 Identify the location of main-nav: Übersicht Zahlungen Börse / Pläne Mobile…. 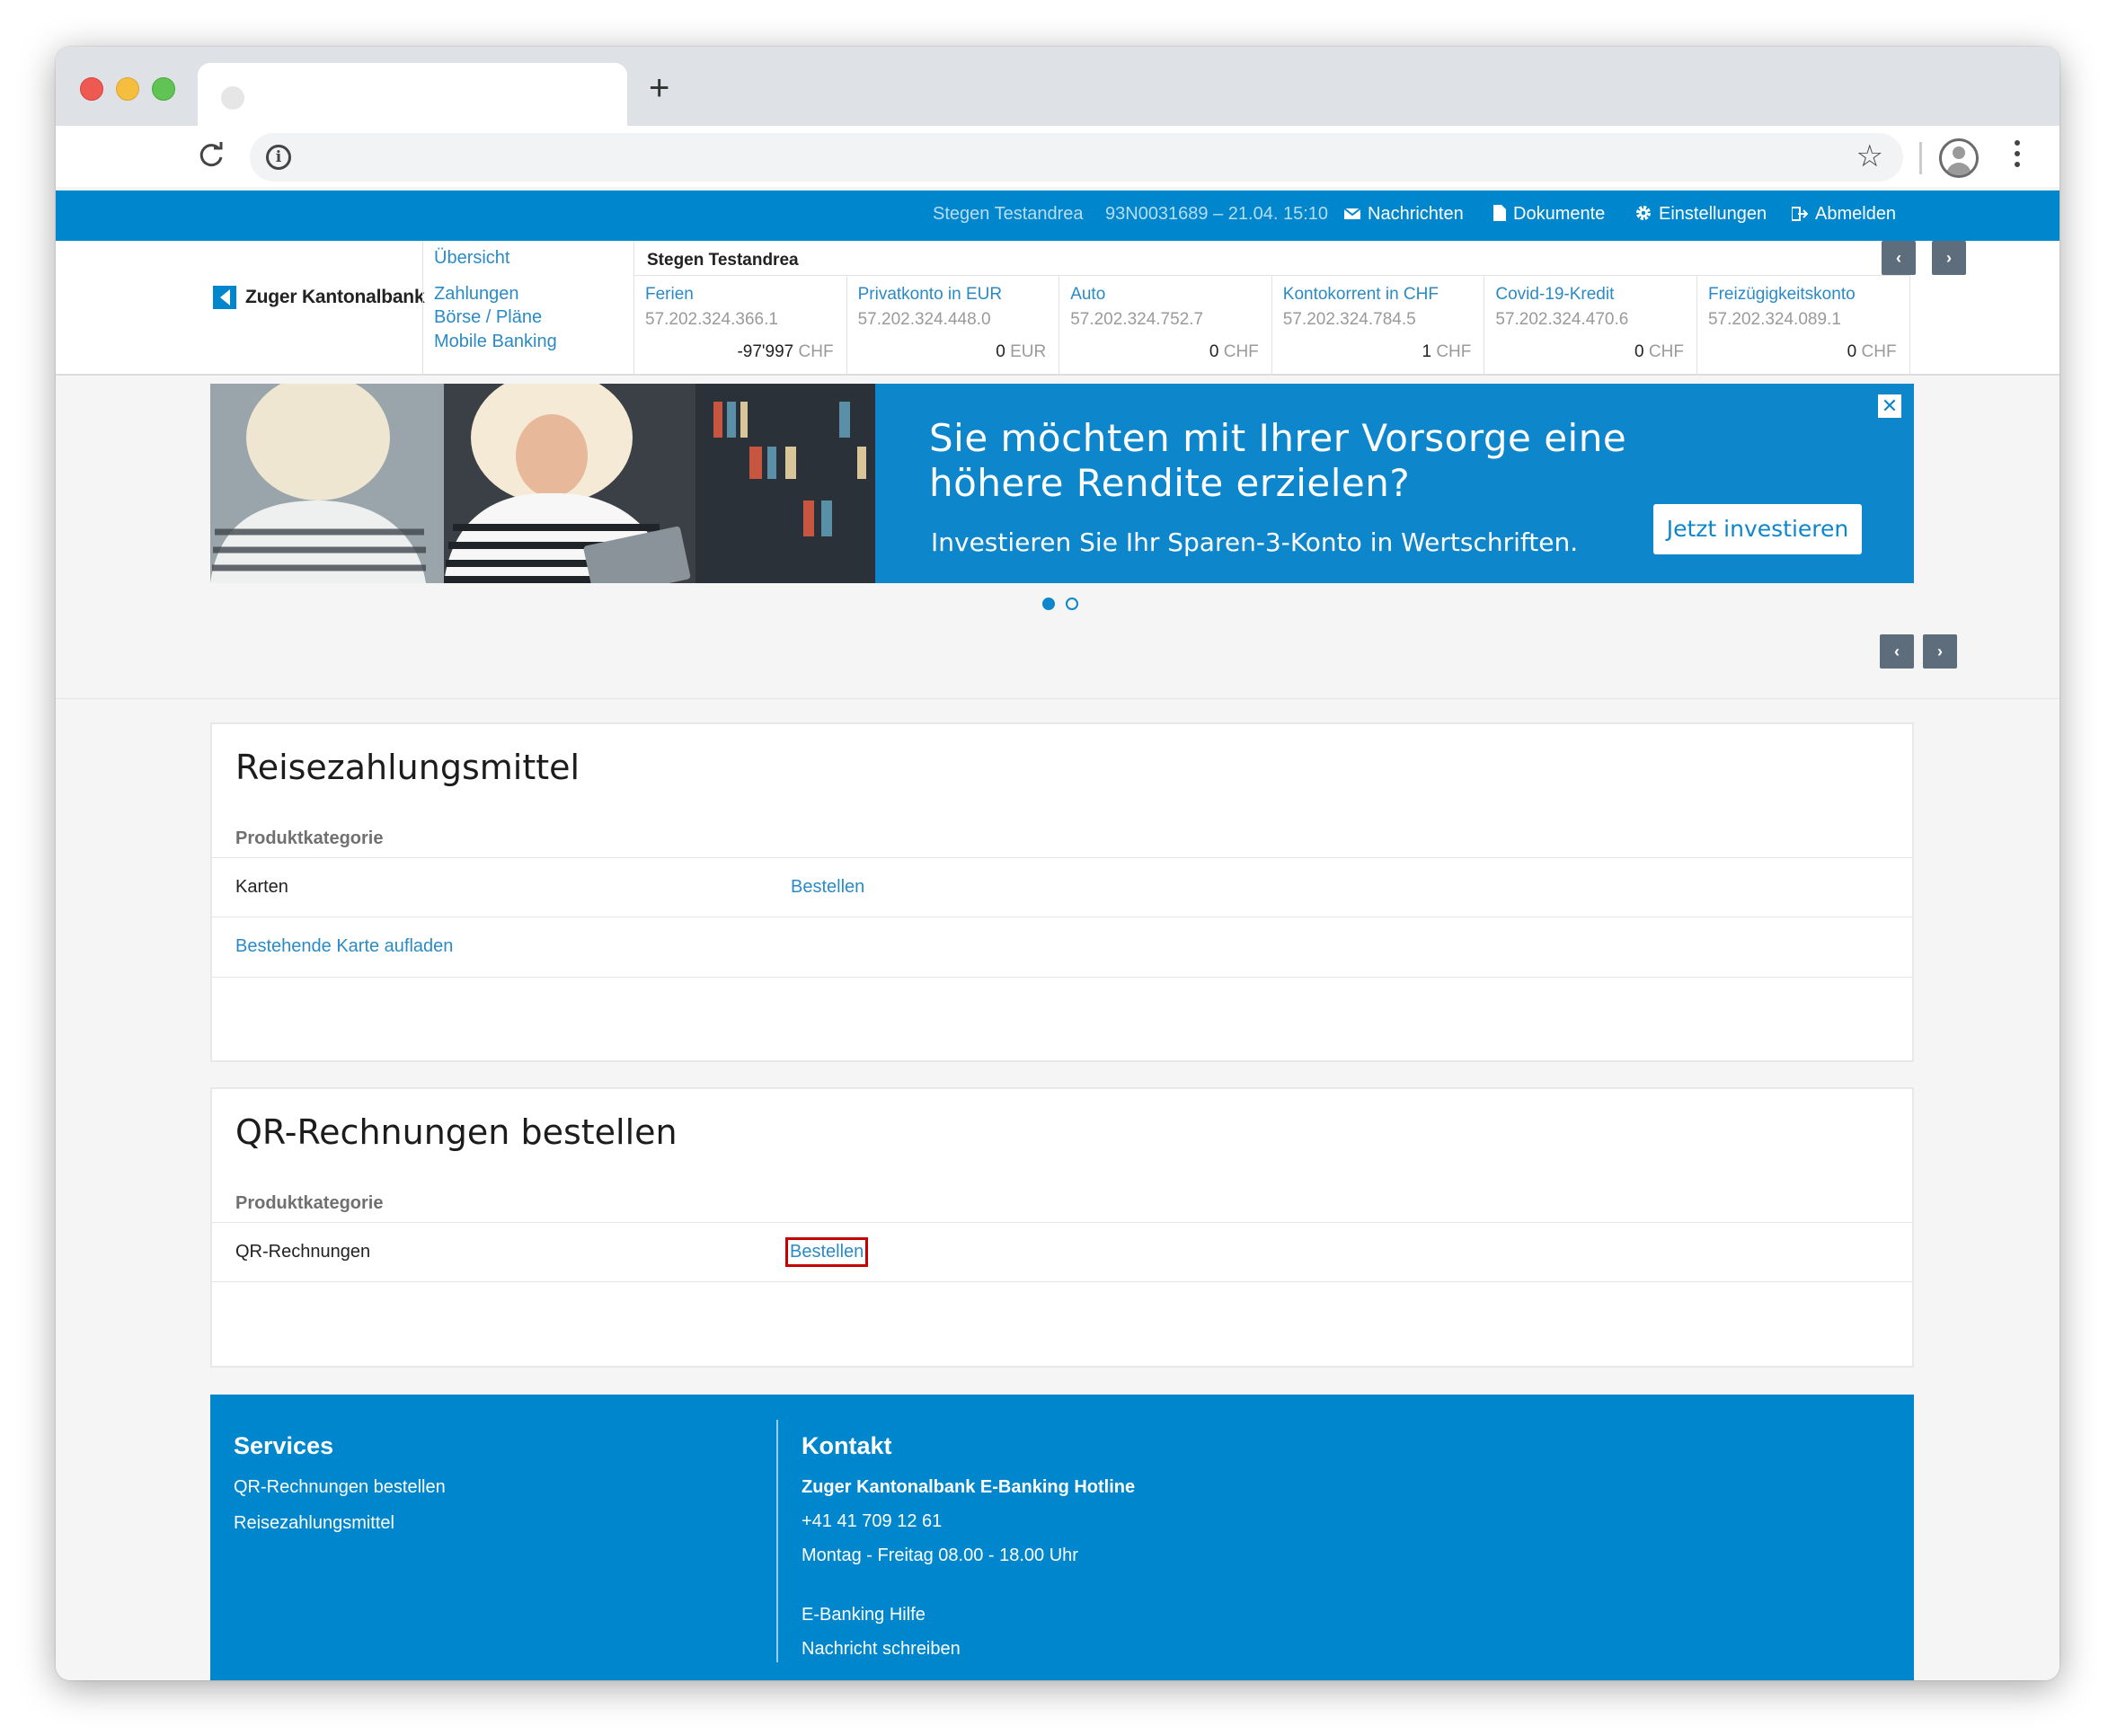
(528, 308).